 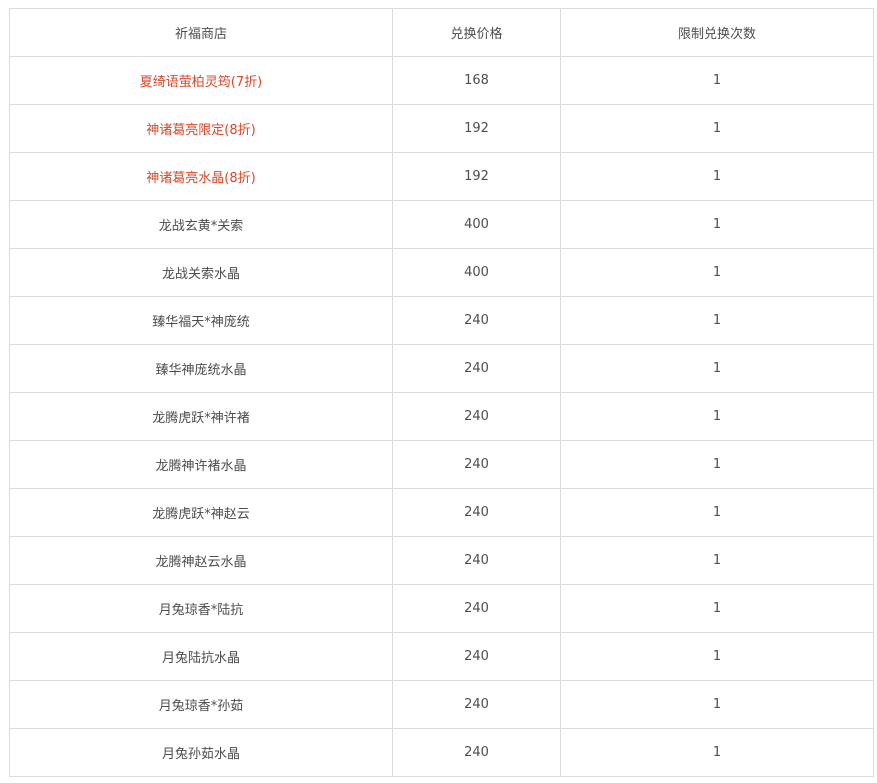 What do you see at coordinates (476, 80) in the screenshot?
I see `price-cell: 168` at bounding box center [476, 80].